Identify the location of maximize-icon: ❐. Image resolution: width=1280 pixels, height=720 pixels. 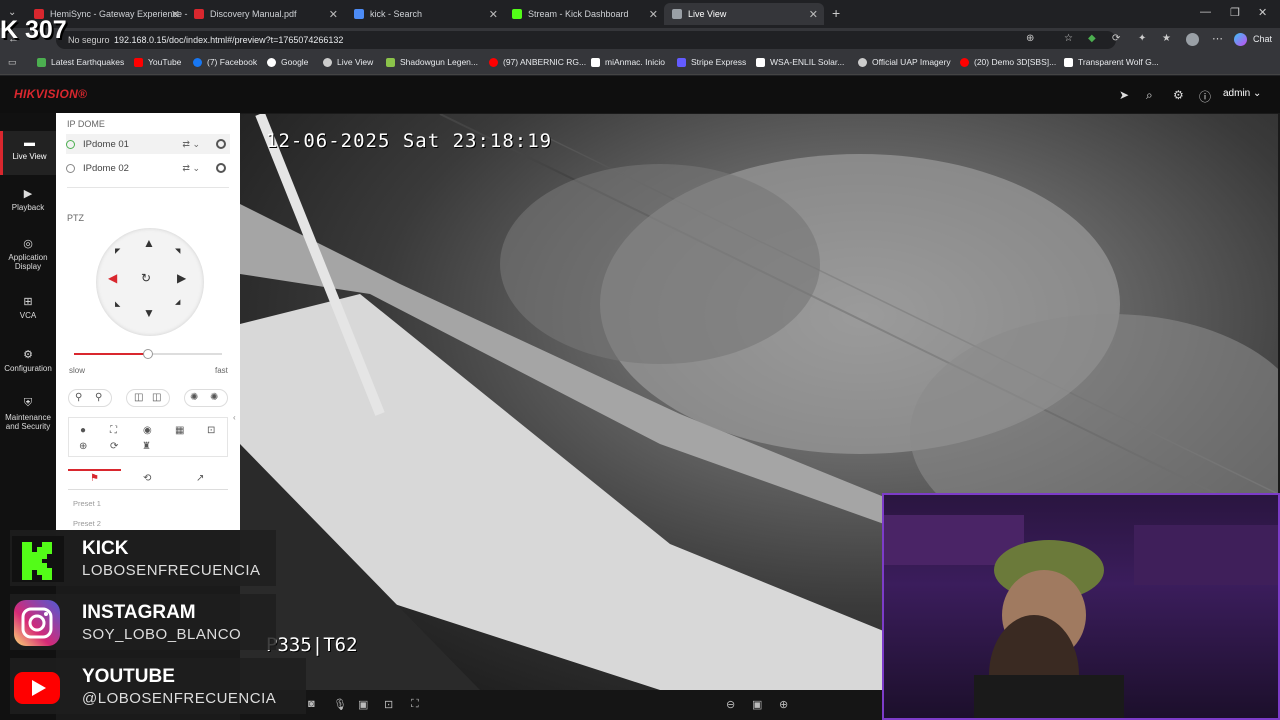
(1235, 12).